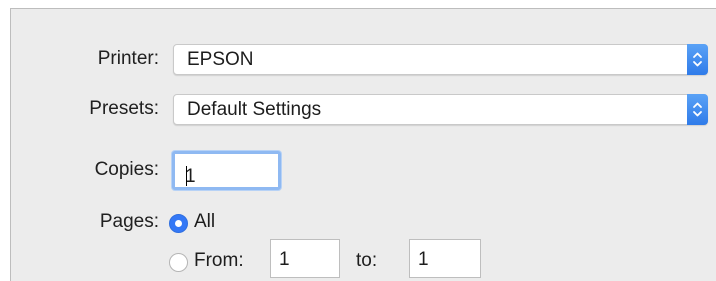  What do you see at coordinates (128, 58) in the screenshot?
I see `printer-label: Printer:` at bounding box center [128, 58].